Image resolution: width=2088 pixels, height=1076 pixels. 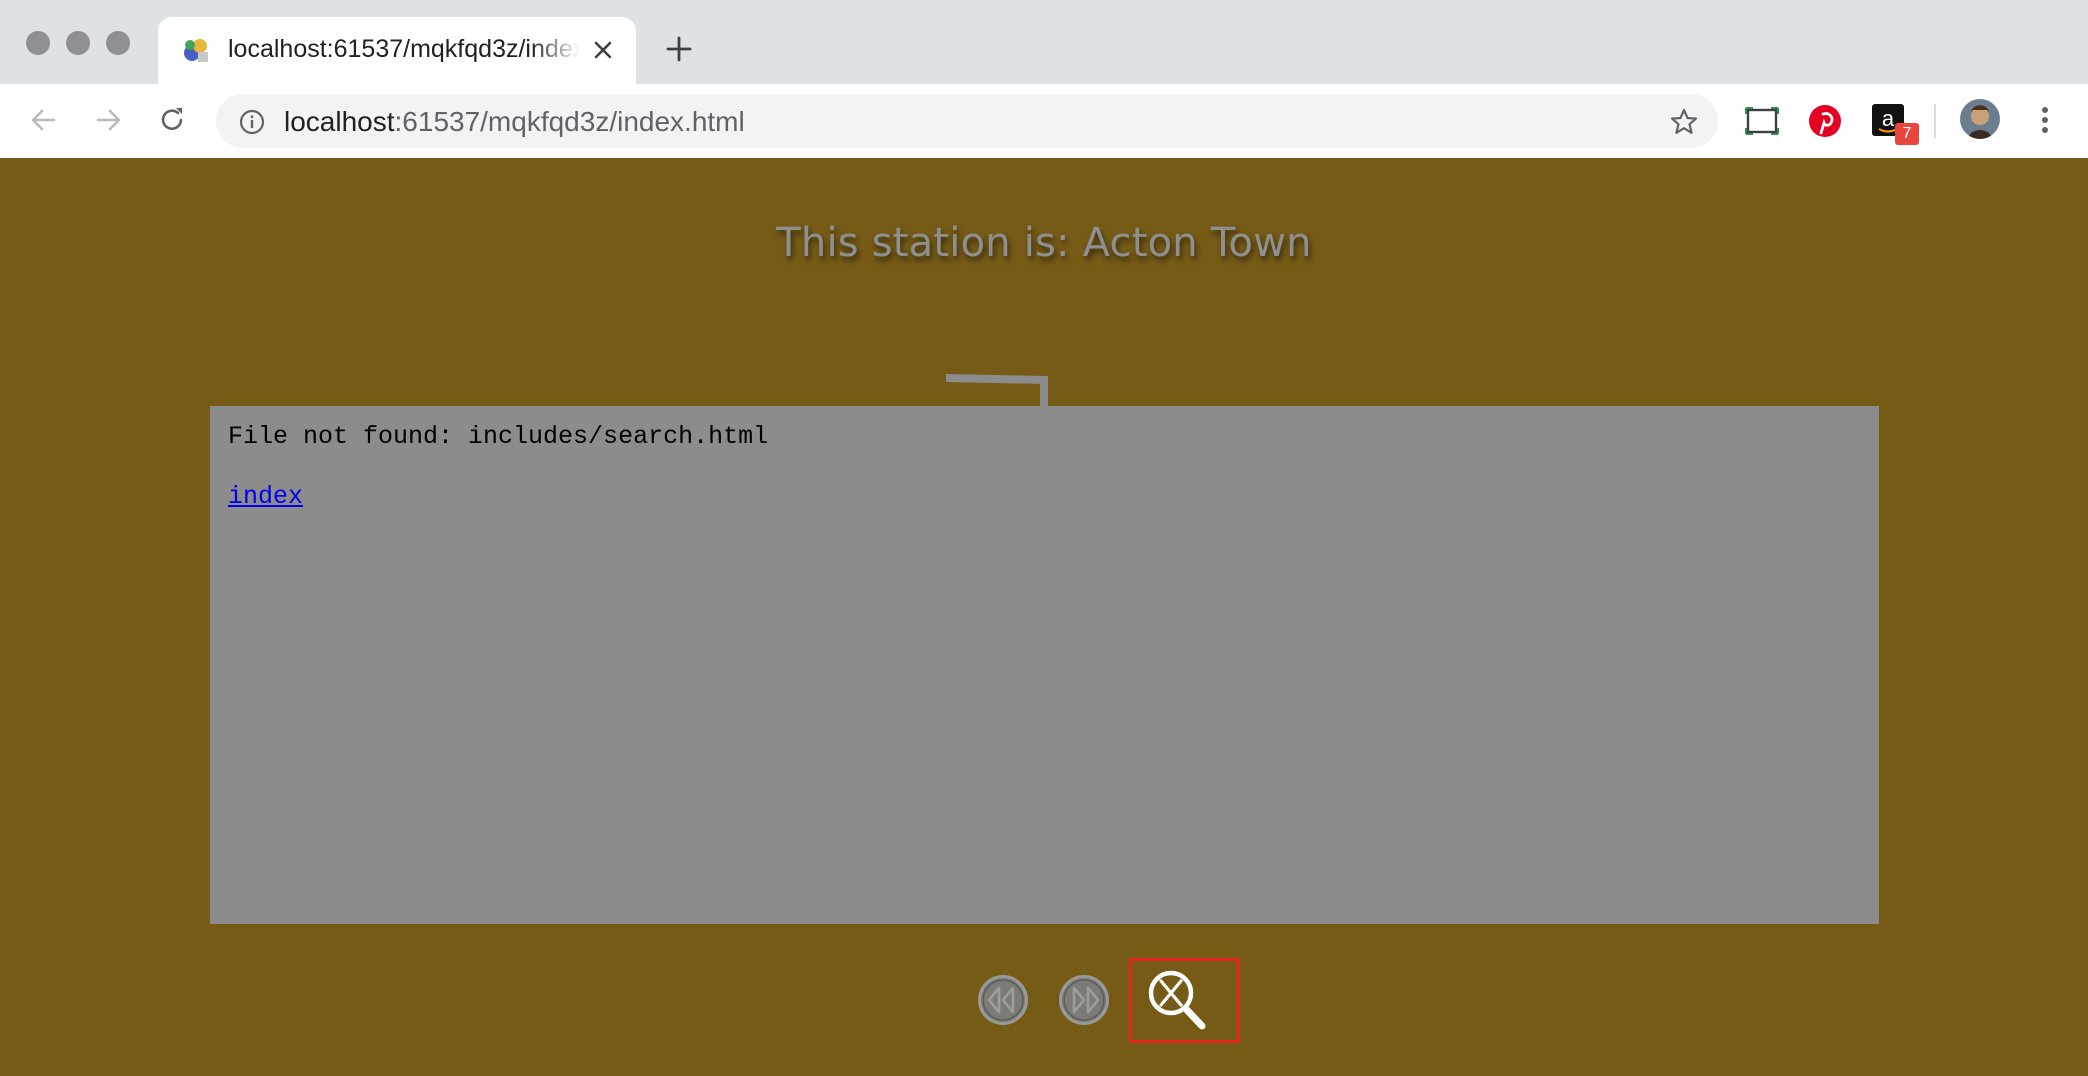 I want to click on site-favicon-icon, so click(x=196, y=50).